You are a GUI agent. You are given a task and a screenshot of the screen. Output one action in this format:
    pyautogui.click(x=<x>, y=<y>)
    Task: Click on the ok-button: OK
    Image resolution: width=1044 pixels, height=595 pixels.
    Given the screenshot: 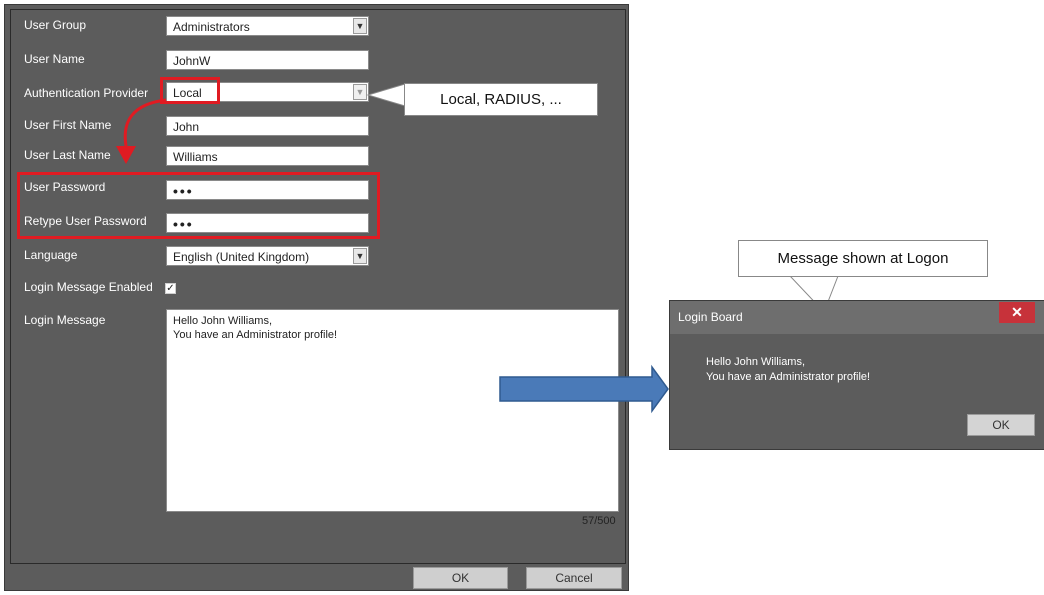 What is the action you would take?
    pyautogui.click(x=460, y=578)
    